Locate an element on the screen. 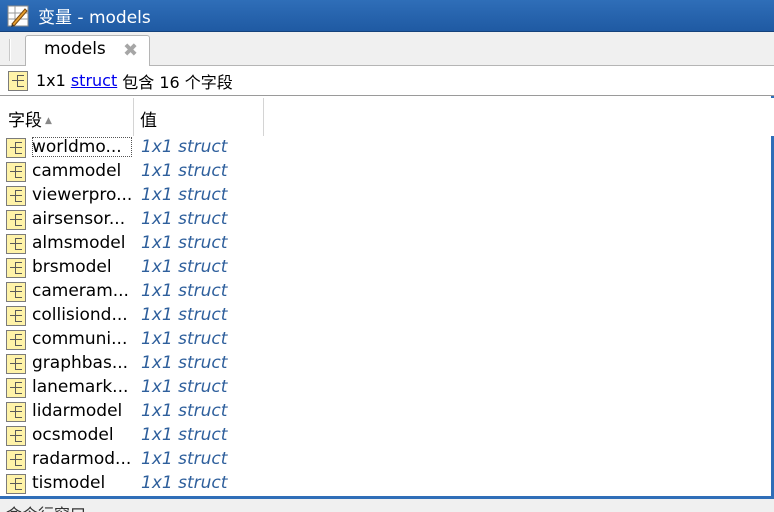 This screenshot has height=512, width=774. table-row: airsensor... 1x1 struct is located at coordinates (387, 220).